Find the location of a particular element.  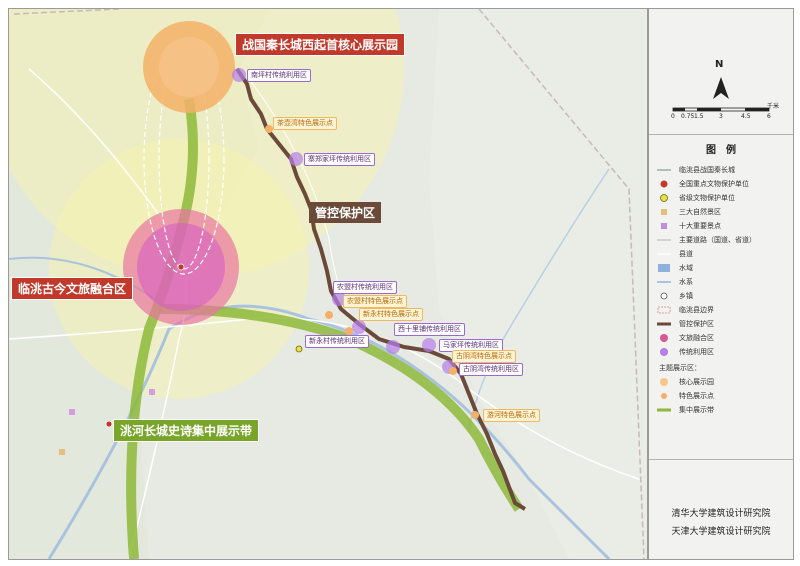

national-site-icon is located at coordinates (664, 184).